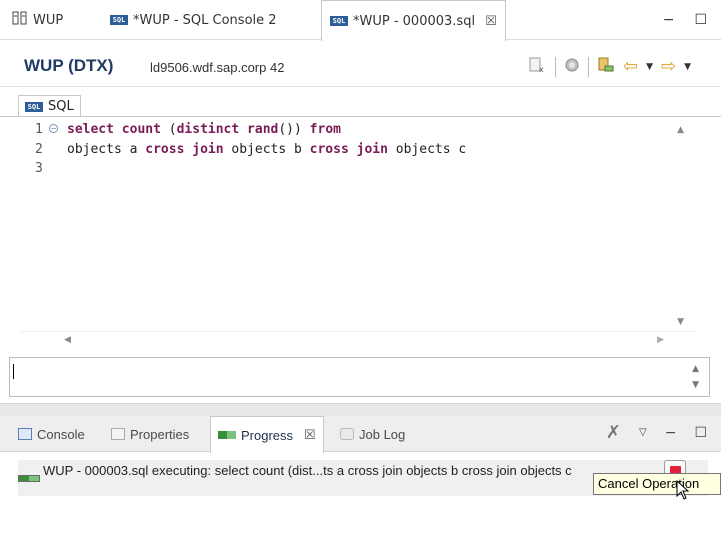 The height and width of the screenshot is (543, 721). I want to click on tab-console: Console, so click(51, 434).